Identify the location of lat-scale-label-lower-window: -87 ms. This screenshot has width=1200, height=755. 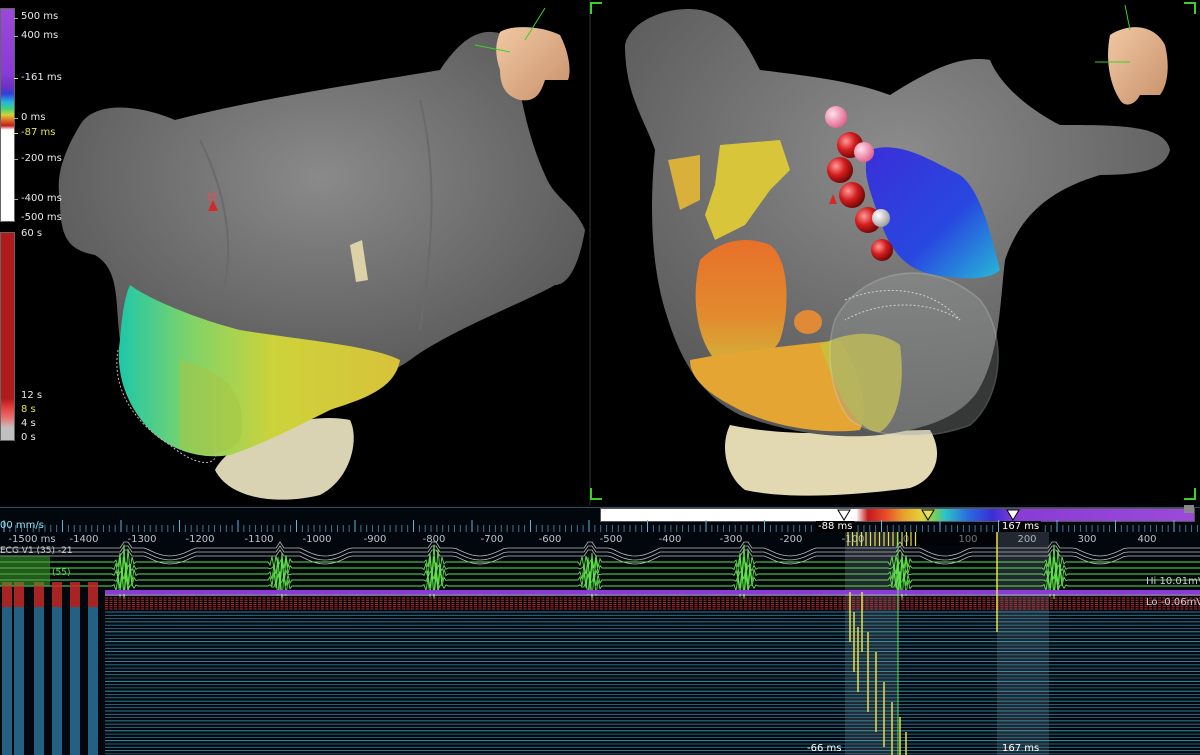
(38, 132).